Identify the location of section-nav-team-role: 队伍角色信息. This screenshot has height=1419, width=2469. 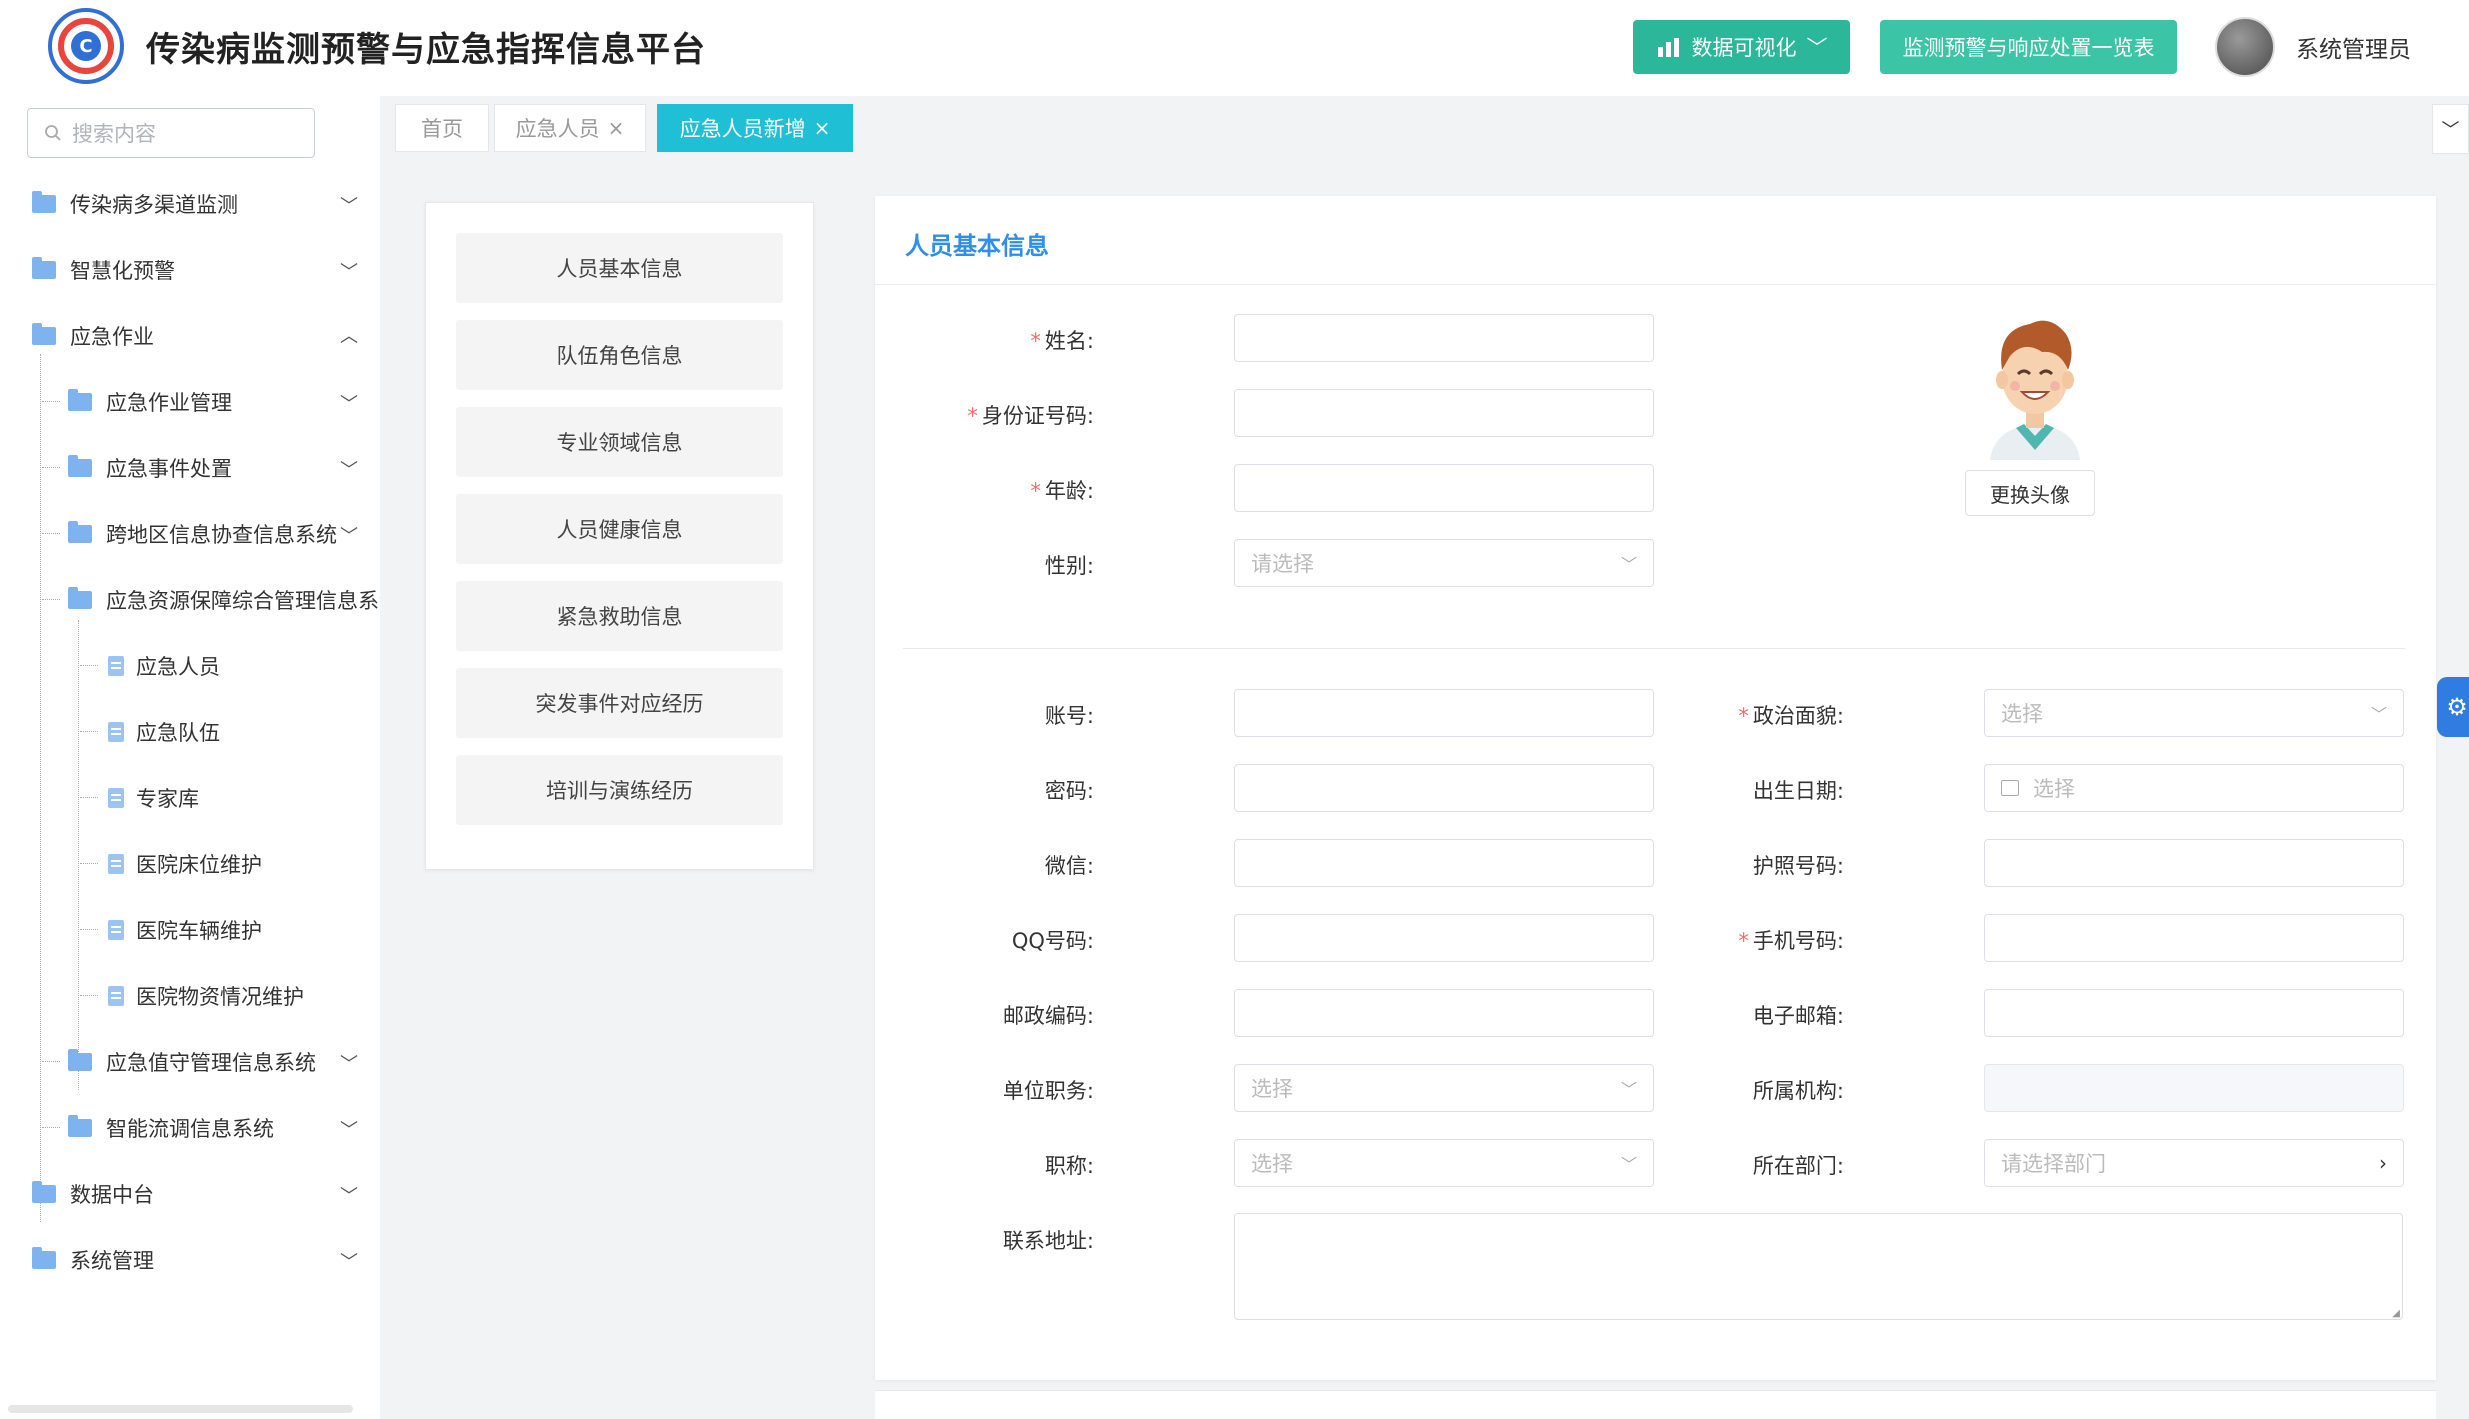
(619, 355).